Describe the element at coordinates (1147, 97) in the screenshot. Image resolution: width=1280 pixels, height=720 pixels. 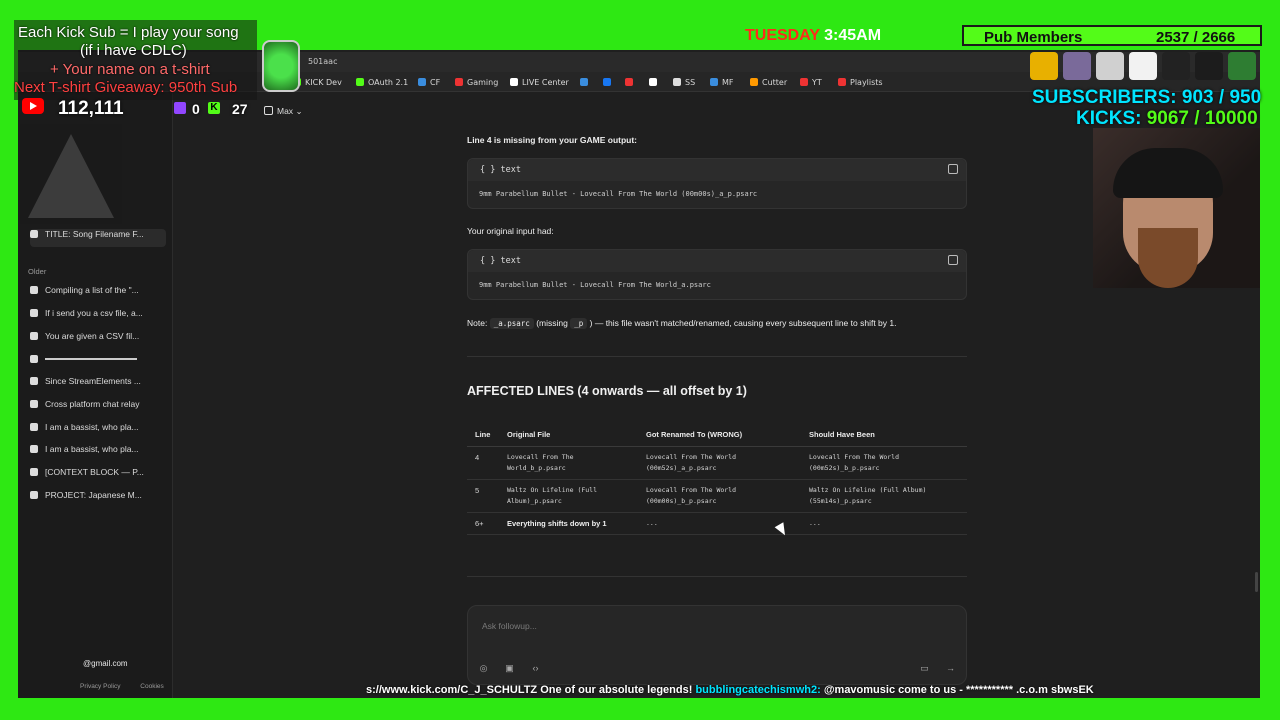
I see `subscribers-goal: SUBSCRIBERS: 903 / 950` at that location.